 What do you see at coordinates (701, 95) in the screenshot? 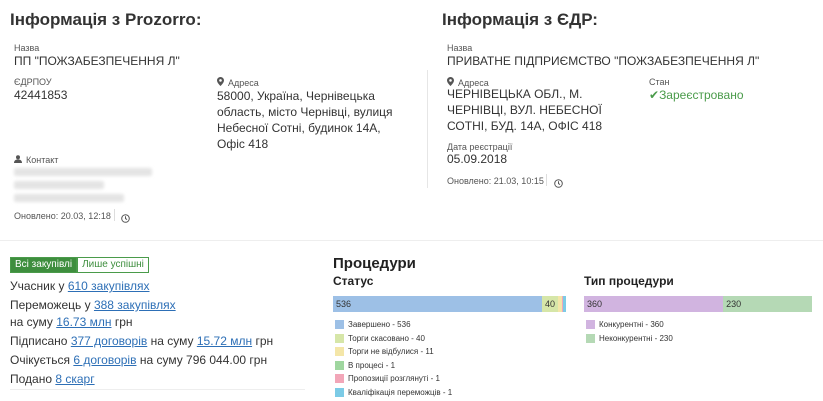
I see `edr-status-value: Зареєстровано` at bounding box center [701, 95].